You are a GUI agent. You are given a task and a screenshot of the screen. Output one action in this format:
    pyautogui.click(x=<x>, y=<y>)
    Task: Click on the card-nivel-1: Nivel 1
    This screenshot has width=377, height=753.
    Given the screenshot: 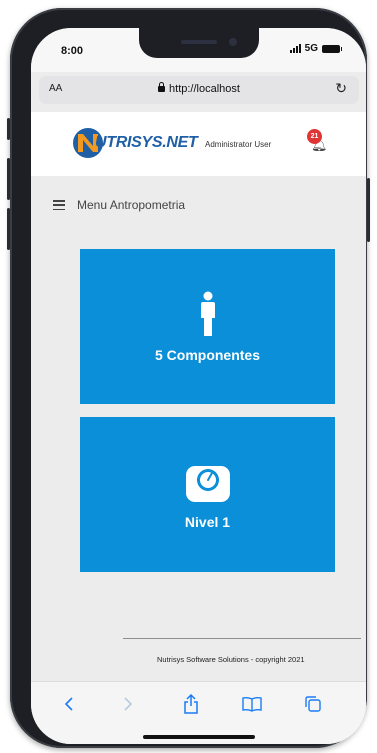 What is the action you would take?
    pyautogui.click(x=207, y=494)
    